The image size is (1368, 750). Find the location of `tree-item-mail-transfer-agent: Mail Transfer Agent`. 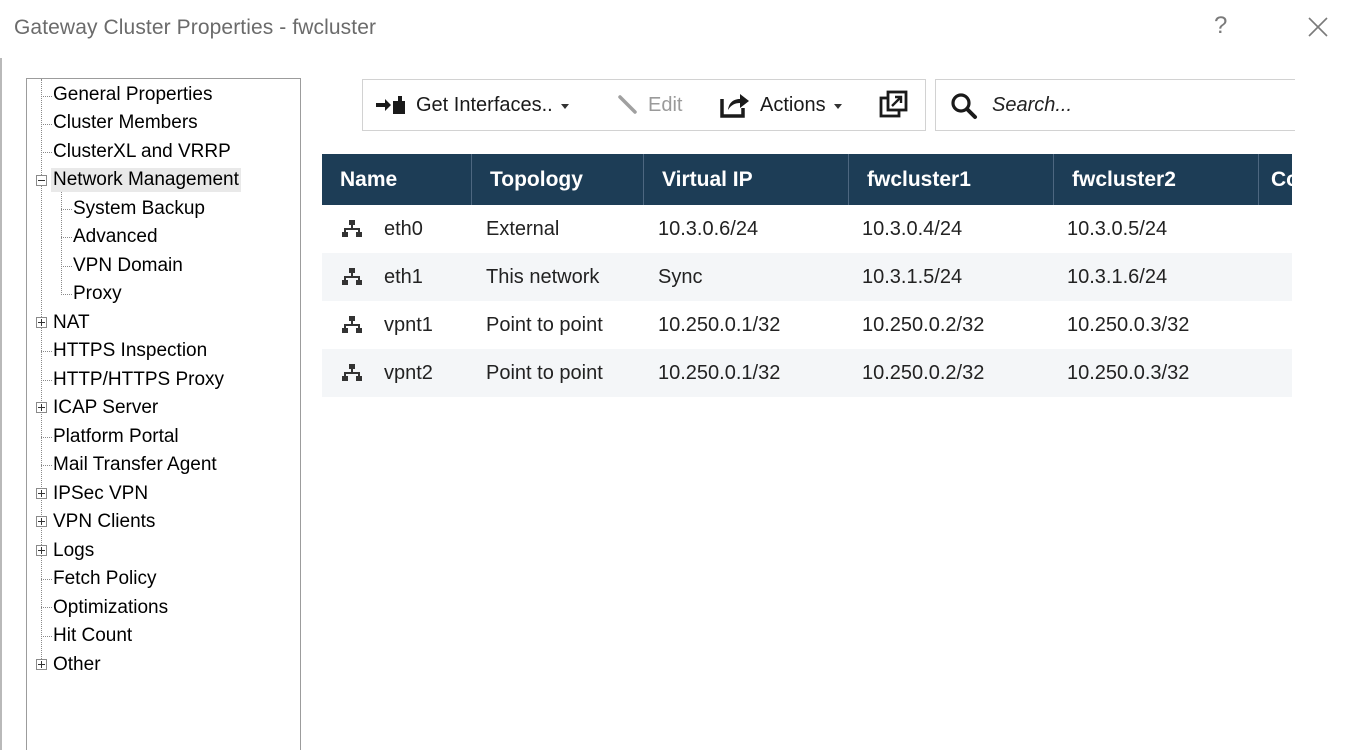

tree-item-mail-transfer-agent: Mail Transfer Agent is located at coordinates (135, 465).